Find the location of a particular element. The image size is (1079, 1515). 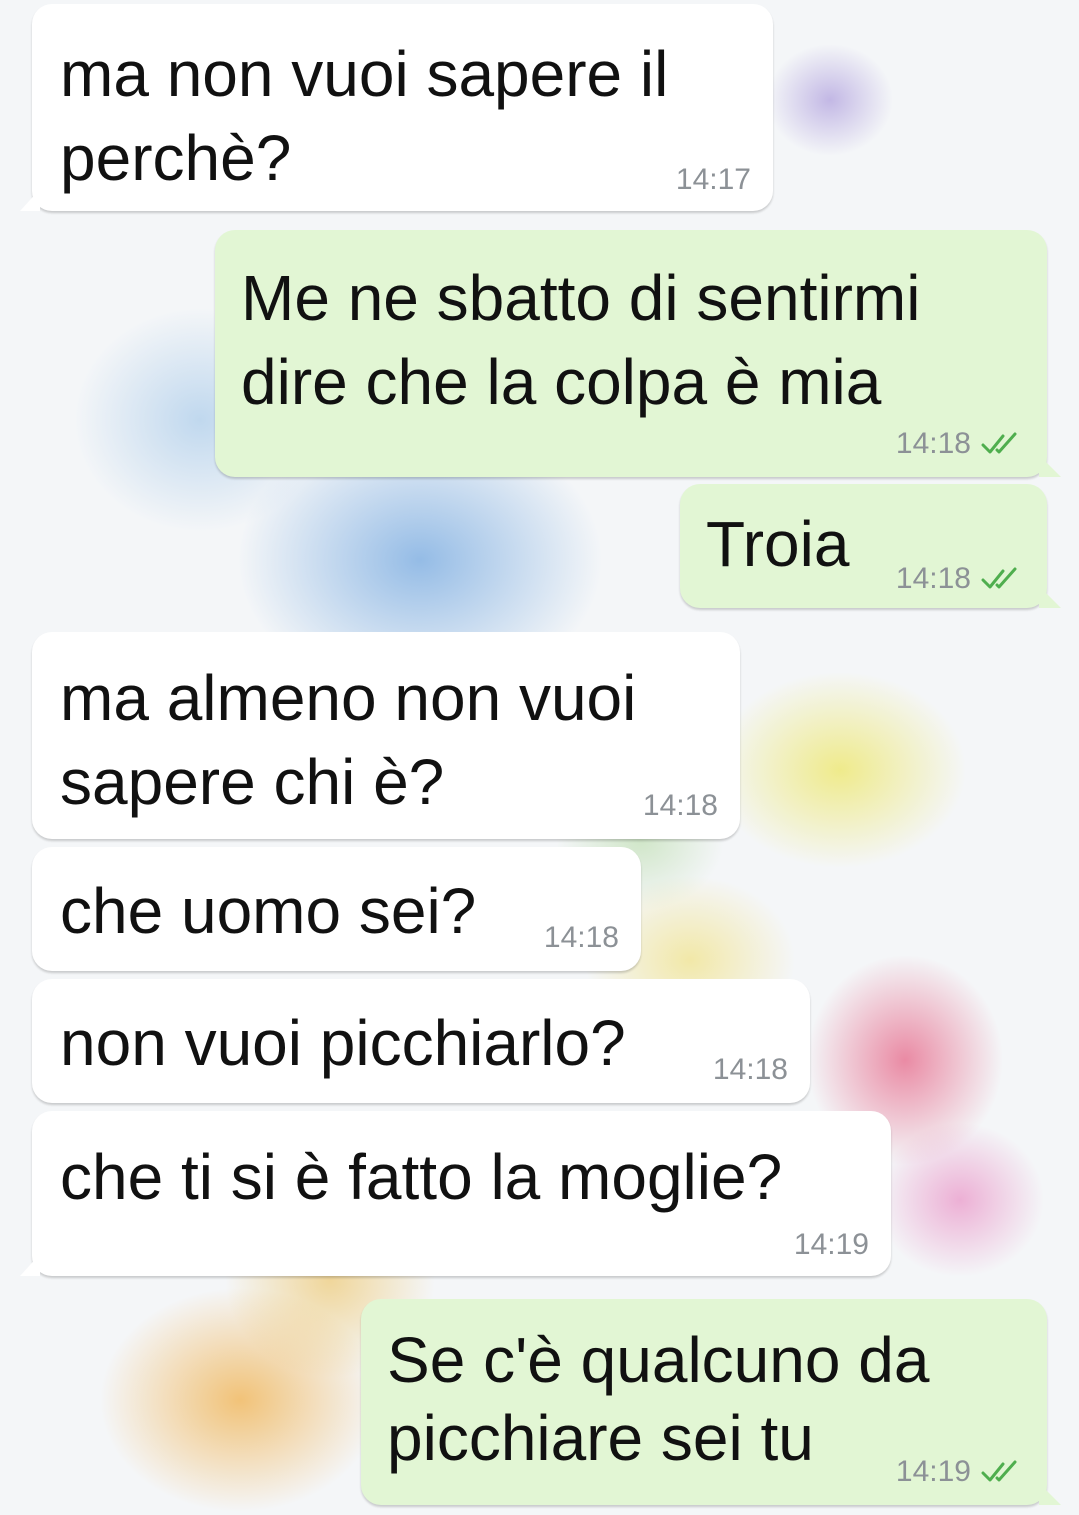

message-text-line: perchè? is located at coordinates (176, 158).